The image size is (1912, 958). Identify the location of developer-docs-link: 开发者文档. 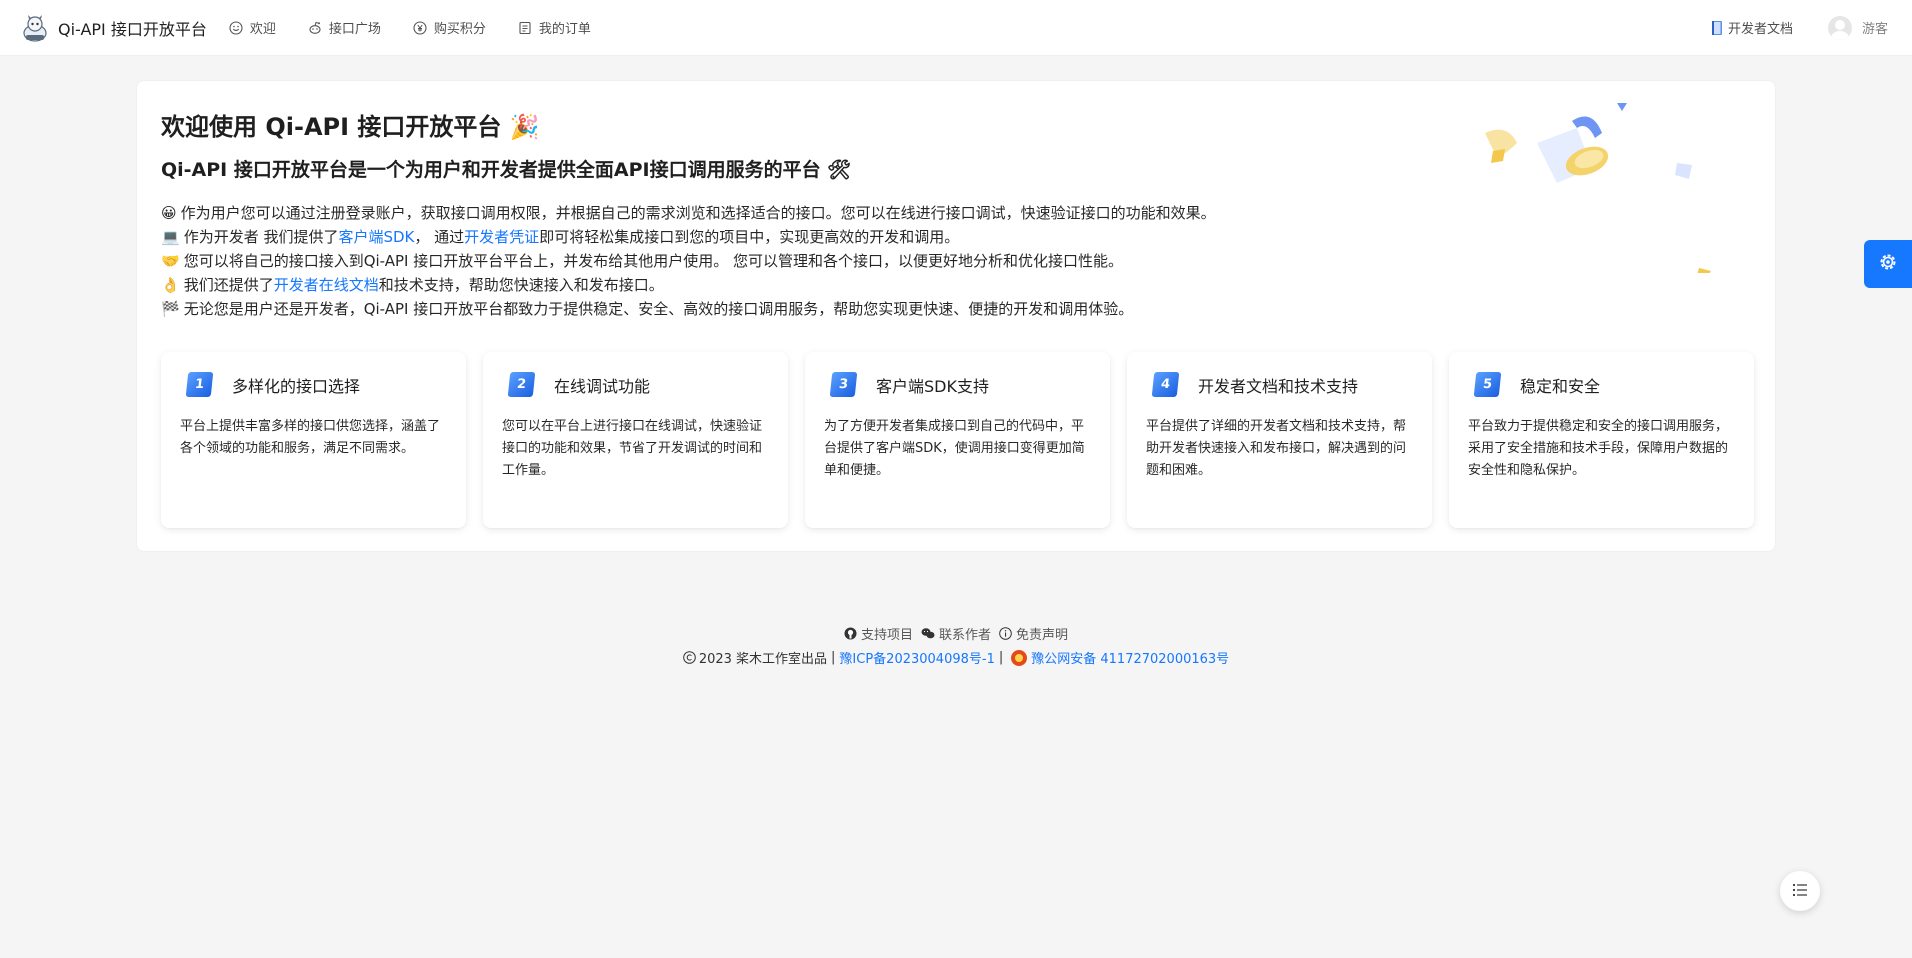
(1751, 27).